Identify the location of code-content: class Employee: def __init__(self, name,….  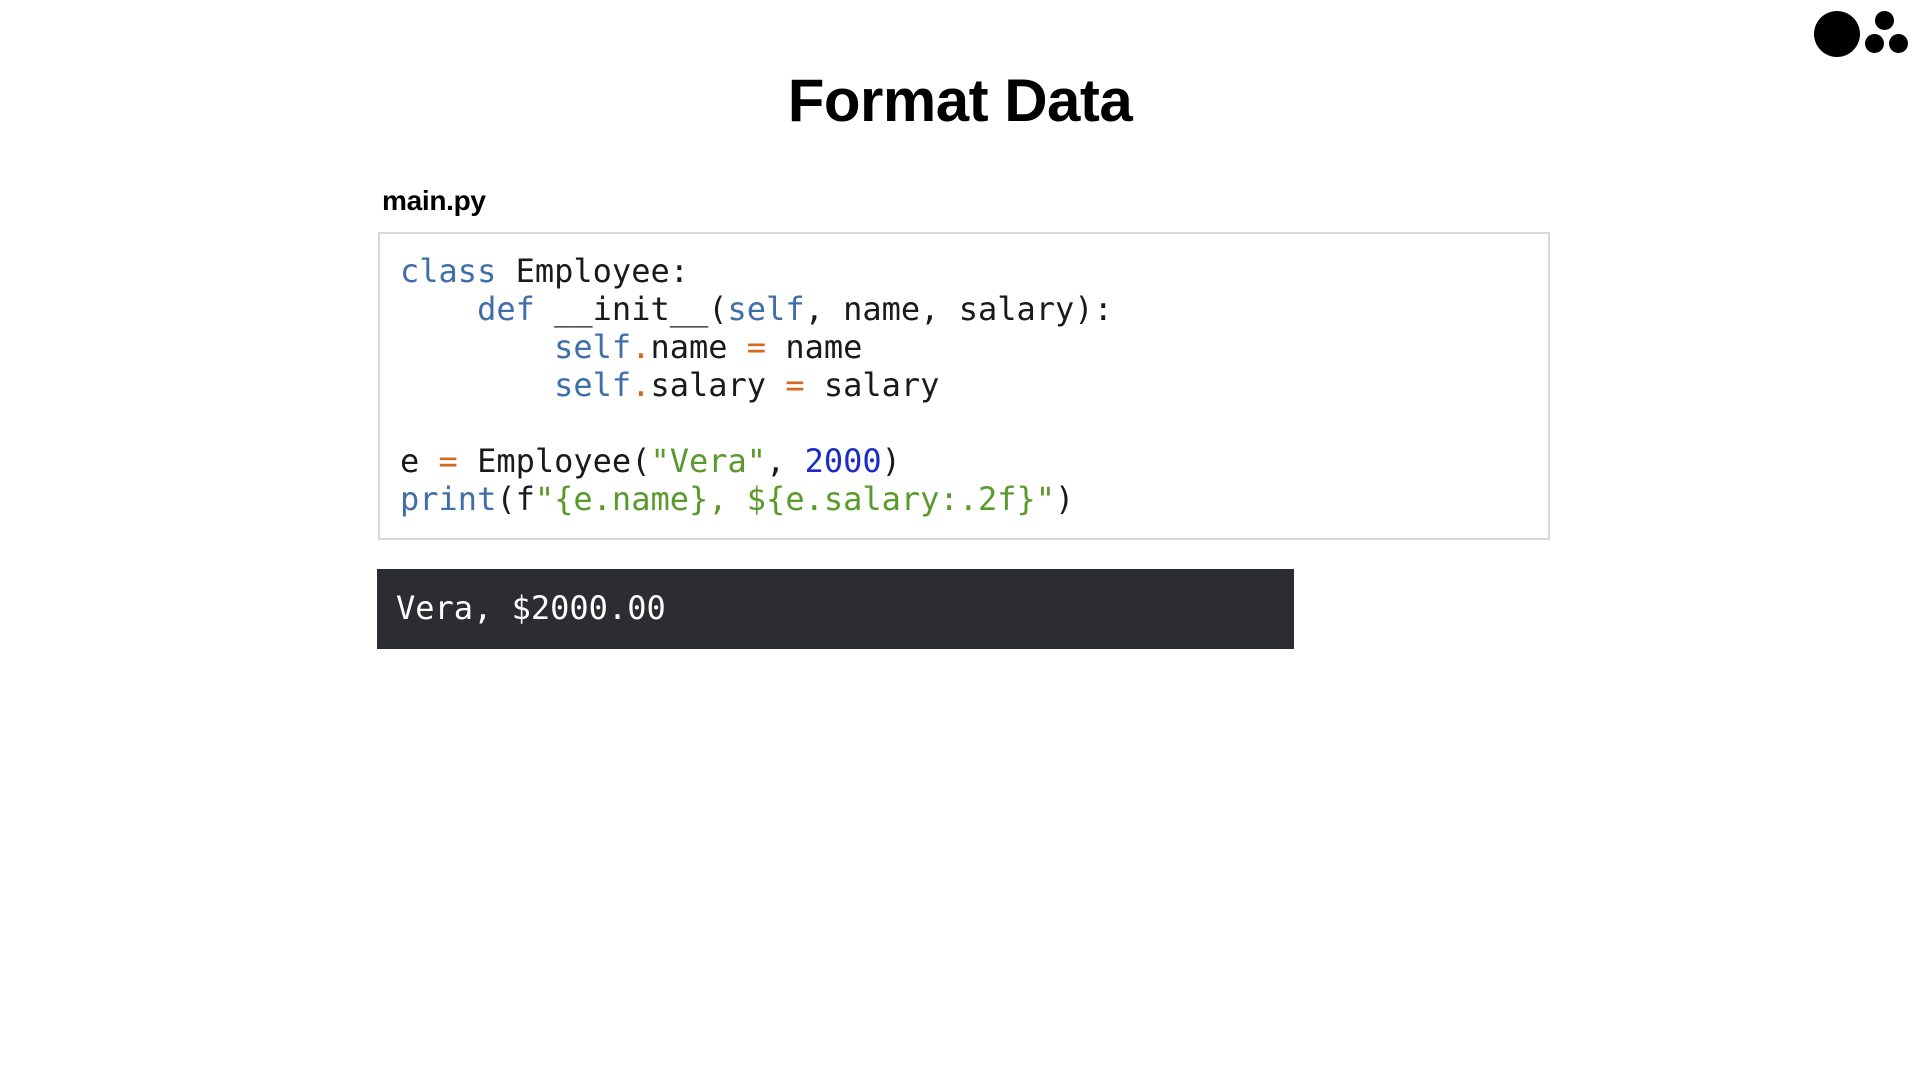
(756, 385).